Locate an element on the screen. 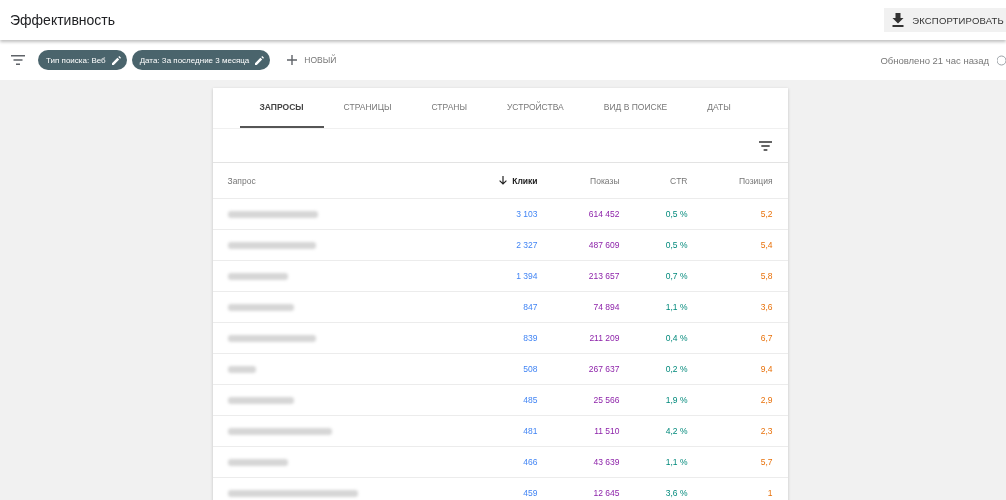  table-cell-text: 1,9 % is located at coordinates (676, 400).